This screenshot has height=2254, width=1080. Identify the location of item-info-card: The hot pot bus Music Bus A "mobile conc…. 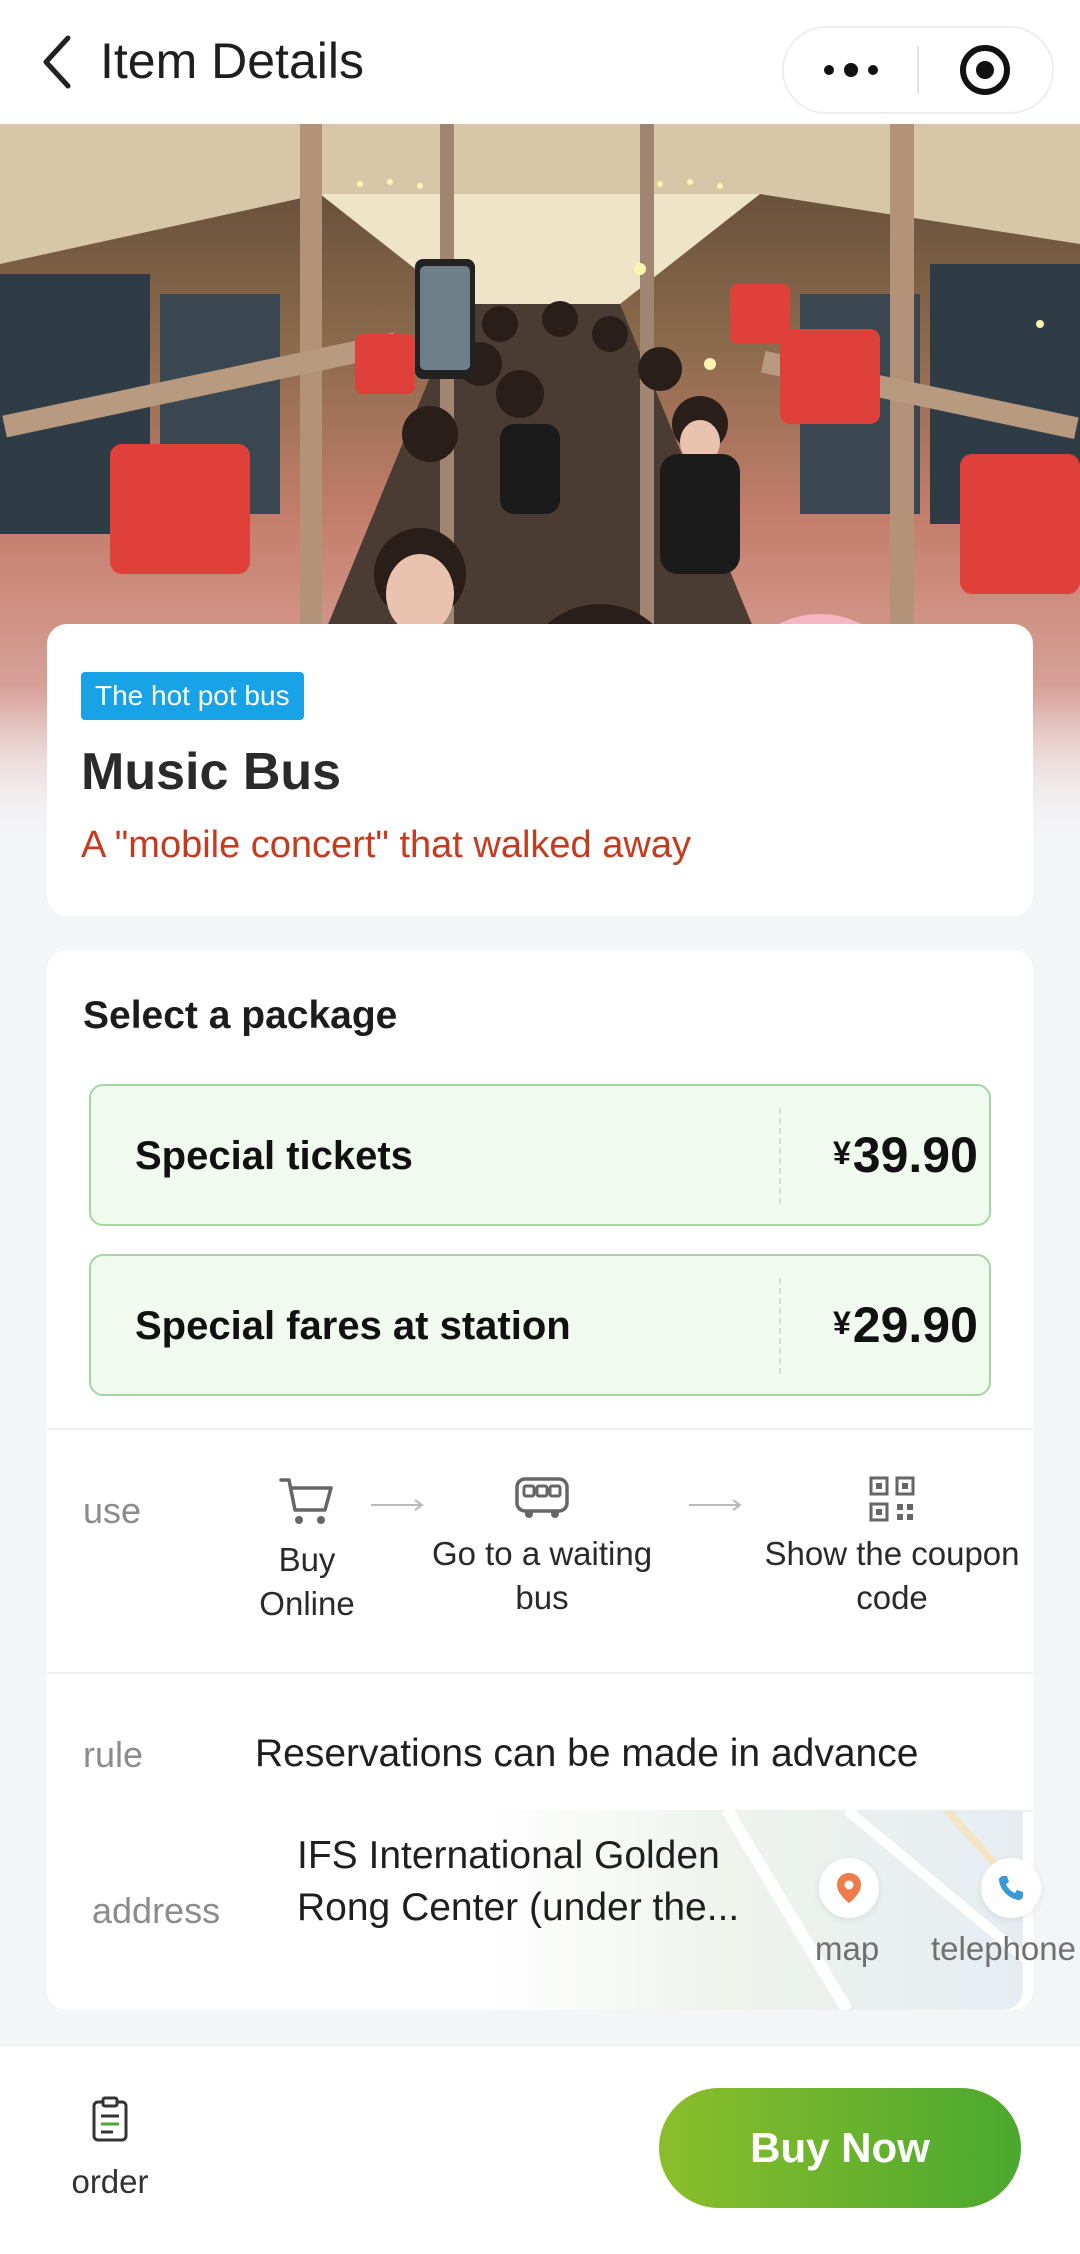
(540, 770).